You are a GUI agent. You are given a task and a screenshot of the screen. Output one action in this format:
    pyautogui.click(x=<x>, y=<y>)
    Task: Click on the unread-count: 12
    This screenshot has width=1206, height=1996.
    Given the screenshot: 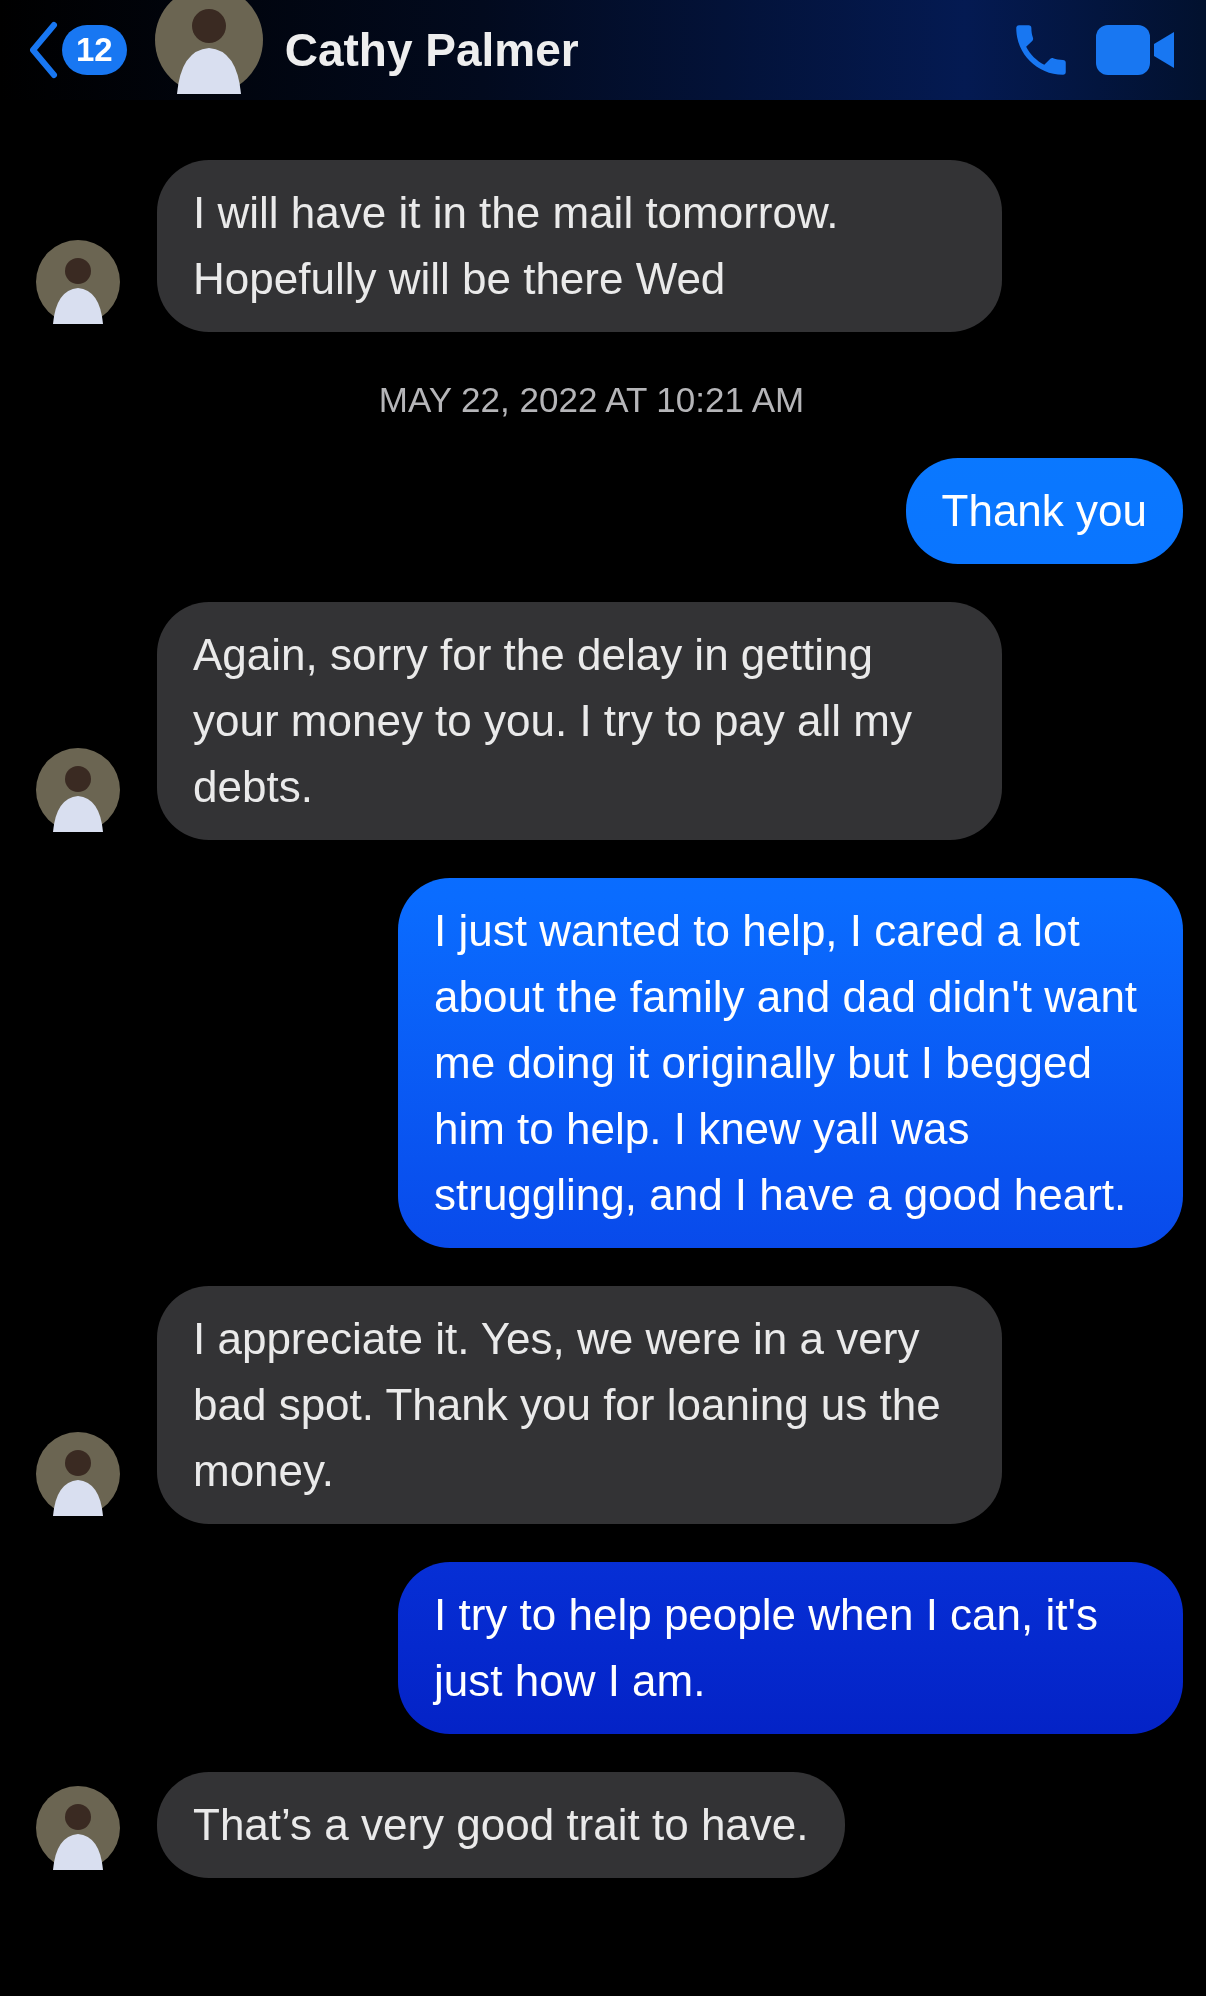 What is the action you would take?
    pyautogui.click(x=94, y=50)
    